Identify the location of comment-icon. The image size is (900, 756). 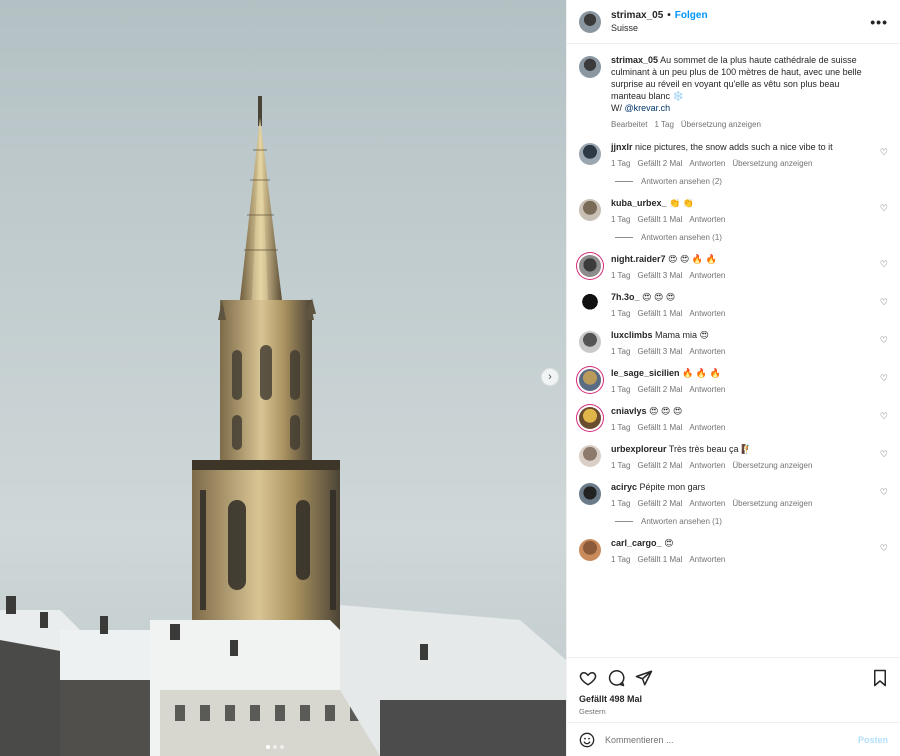
(616, 678).